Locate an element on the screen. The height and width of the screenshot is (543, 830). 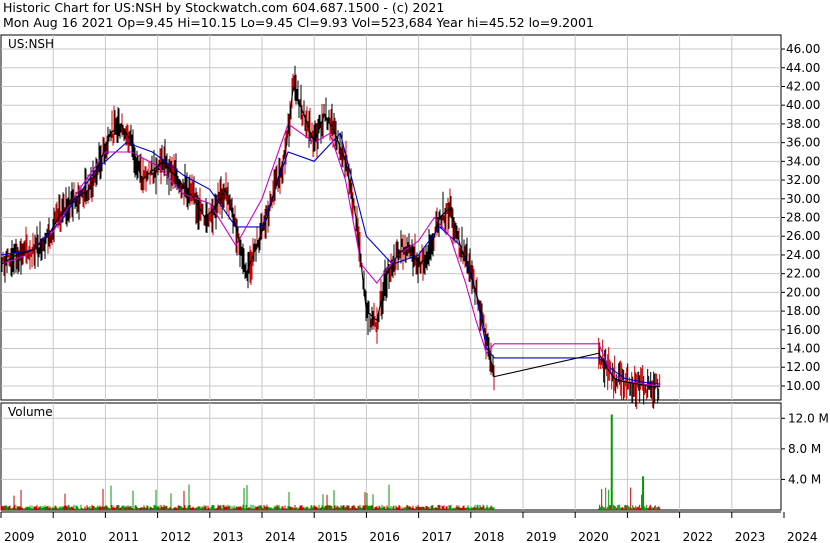
time-axis-tick-label: 2015 is located at coordinates (332, 536).